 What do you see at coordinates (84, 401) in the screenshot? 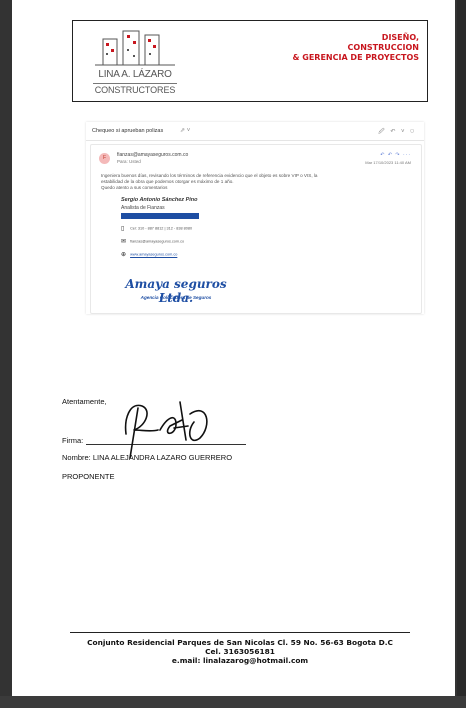
I see `closing-greeting: Atentamente,` at bounding box center [84, 401].